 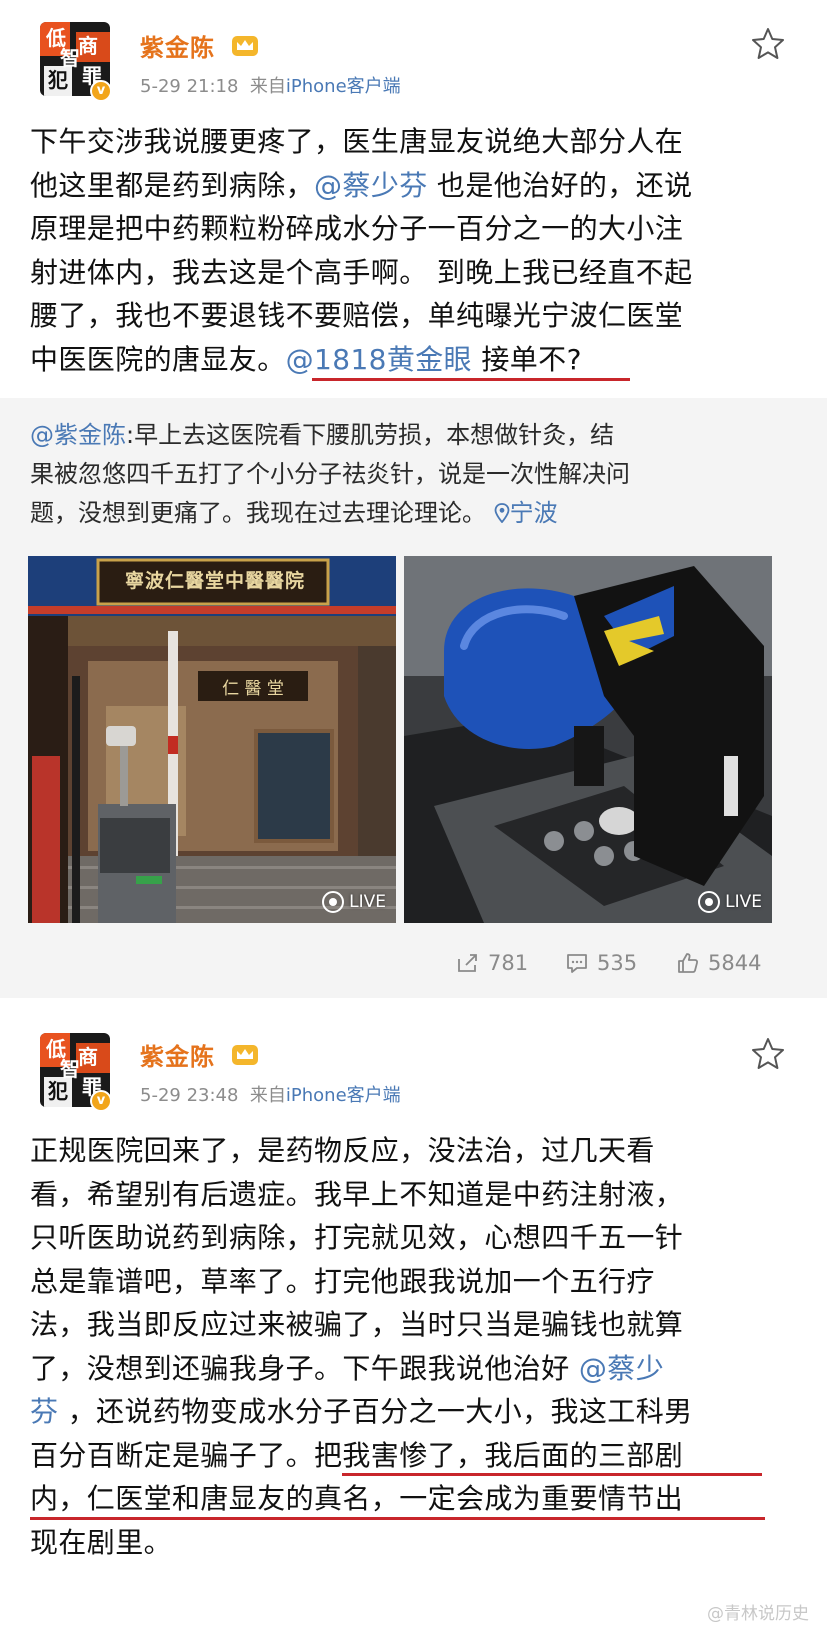 What do you see at coordinates (189, 86) in the screenshot?
I see `post-time: 5-29 21:18` at bounding box center [189, 86].